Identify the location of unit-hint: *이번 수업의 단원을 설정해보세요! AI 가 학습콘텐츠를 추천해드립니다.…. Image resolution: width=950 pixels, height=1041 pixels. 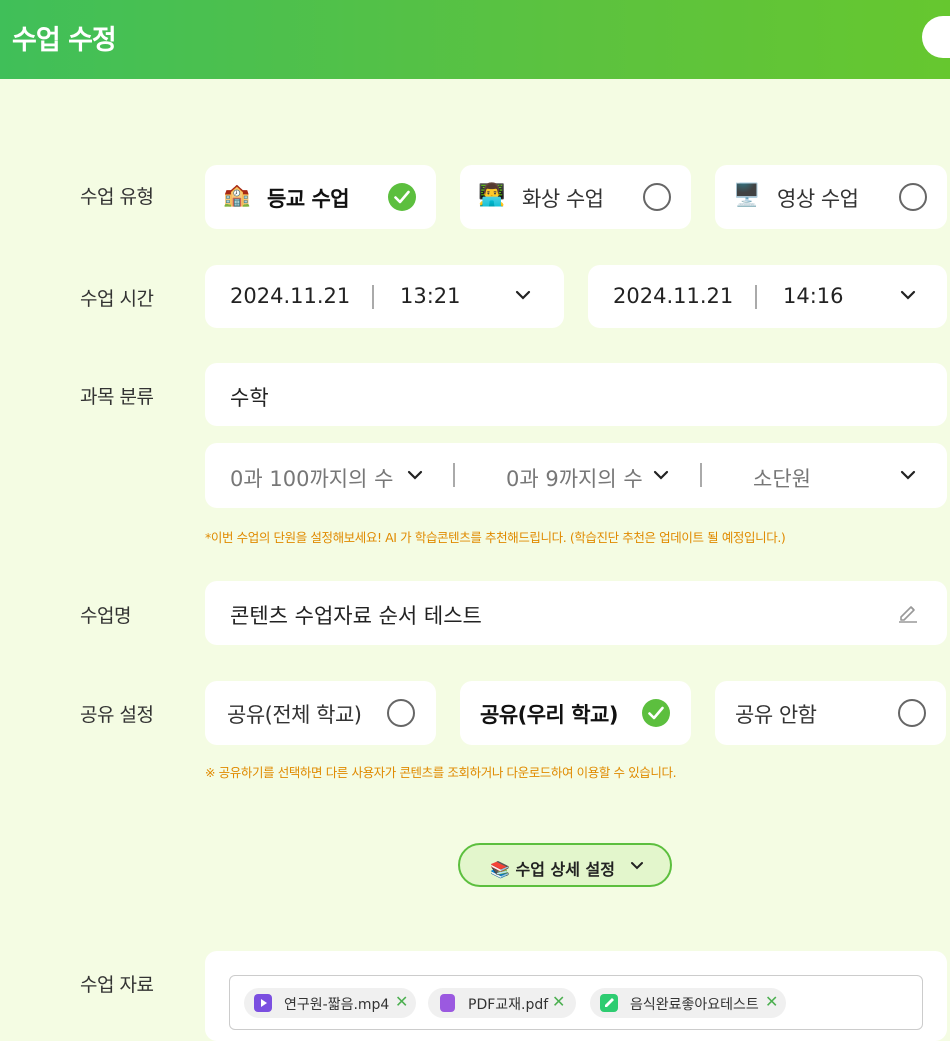
(495, 537).